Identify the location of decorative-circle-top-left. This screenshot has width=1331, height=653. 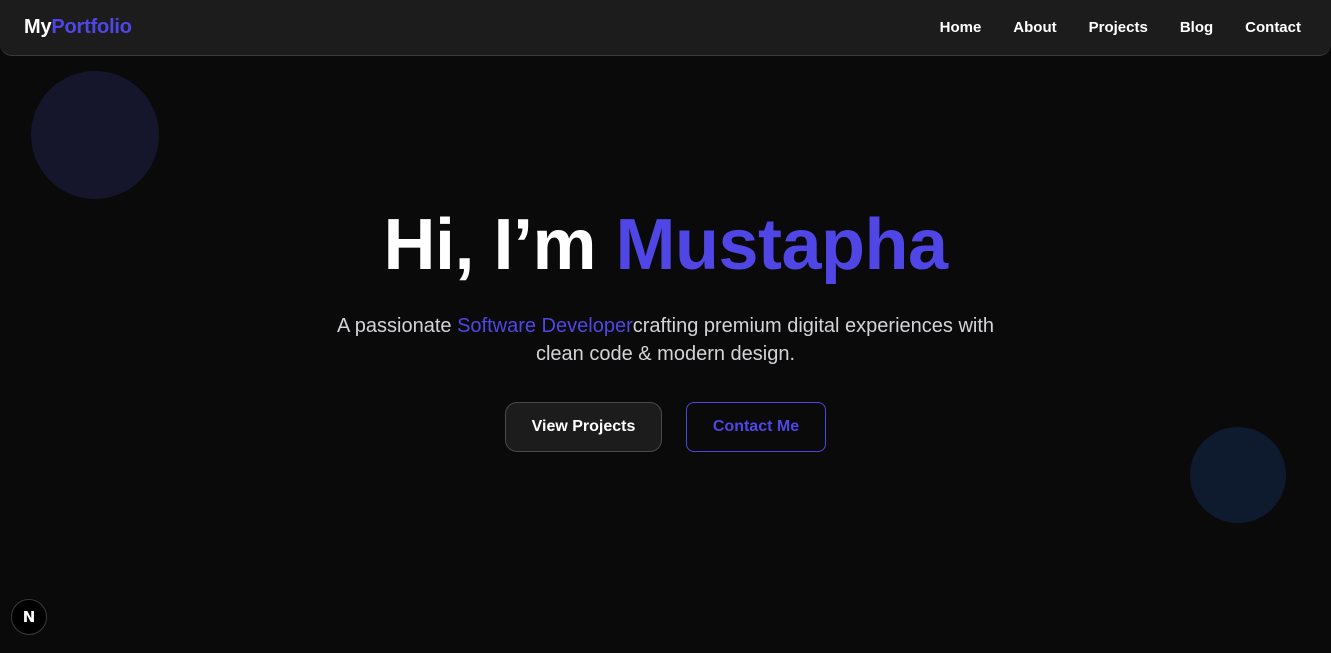
(95, 135).